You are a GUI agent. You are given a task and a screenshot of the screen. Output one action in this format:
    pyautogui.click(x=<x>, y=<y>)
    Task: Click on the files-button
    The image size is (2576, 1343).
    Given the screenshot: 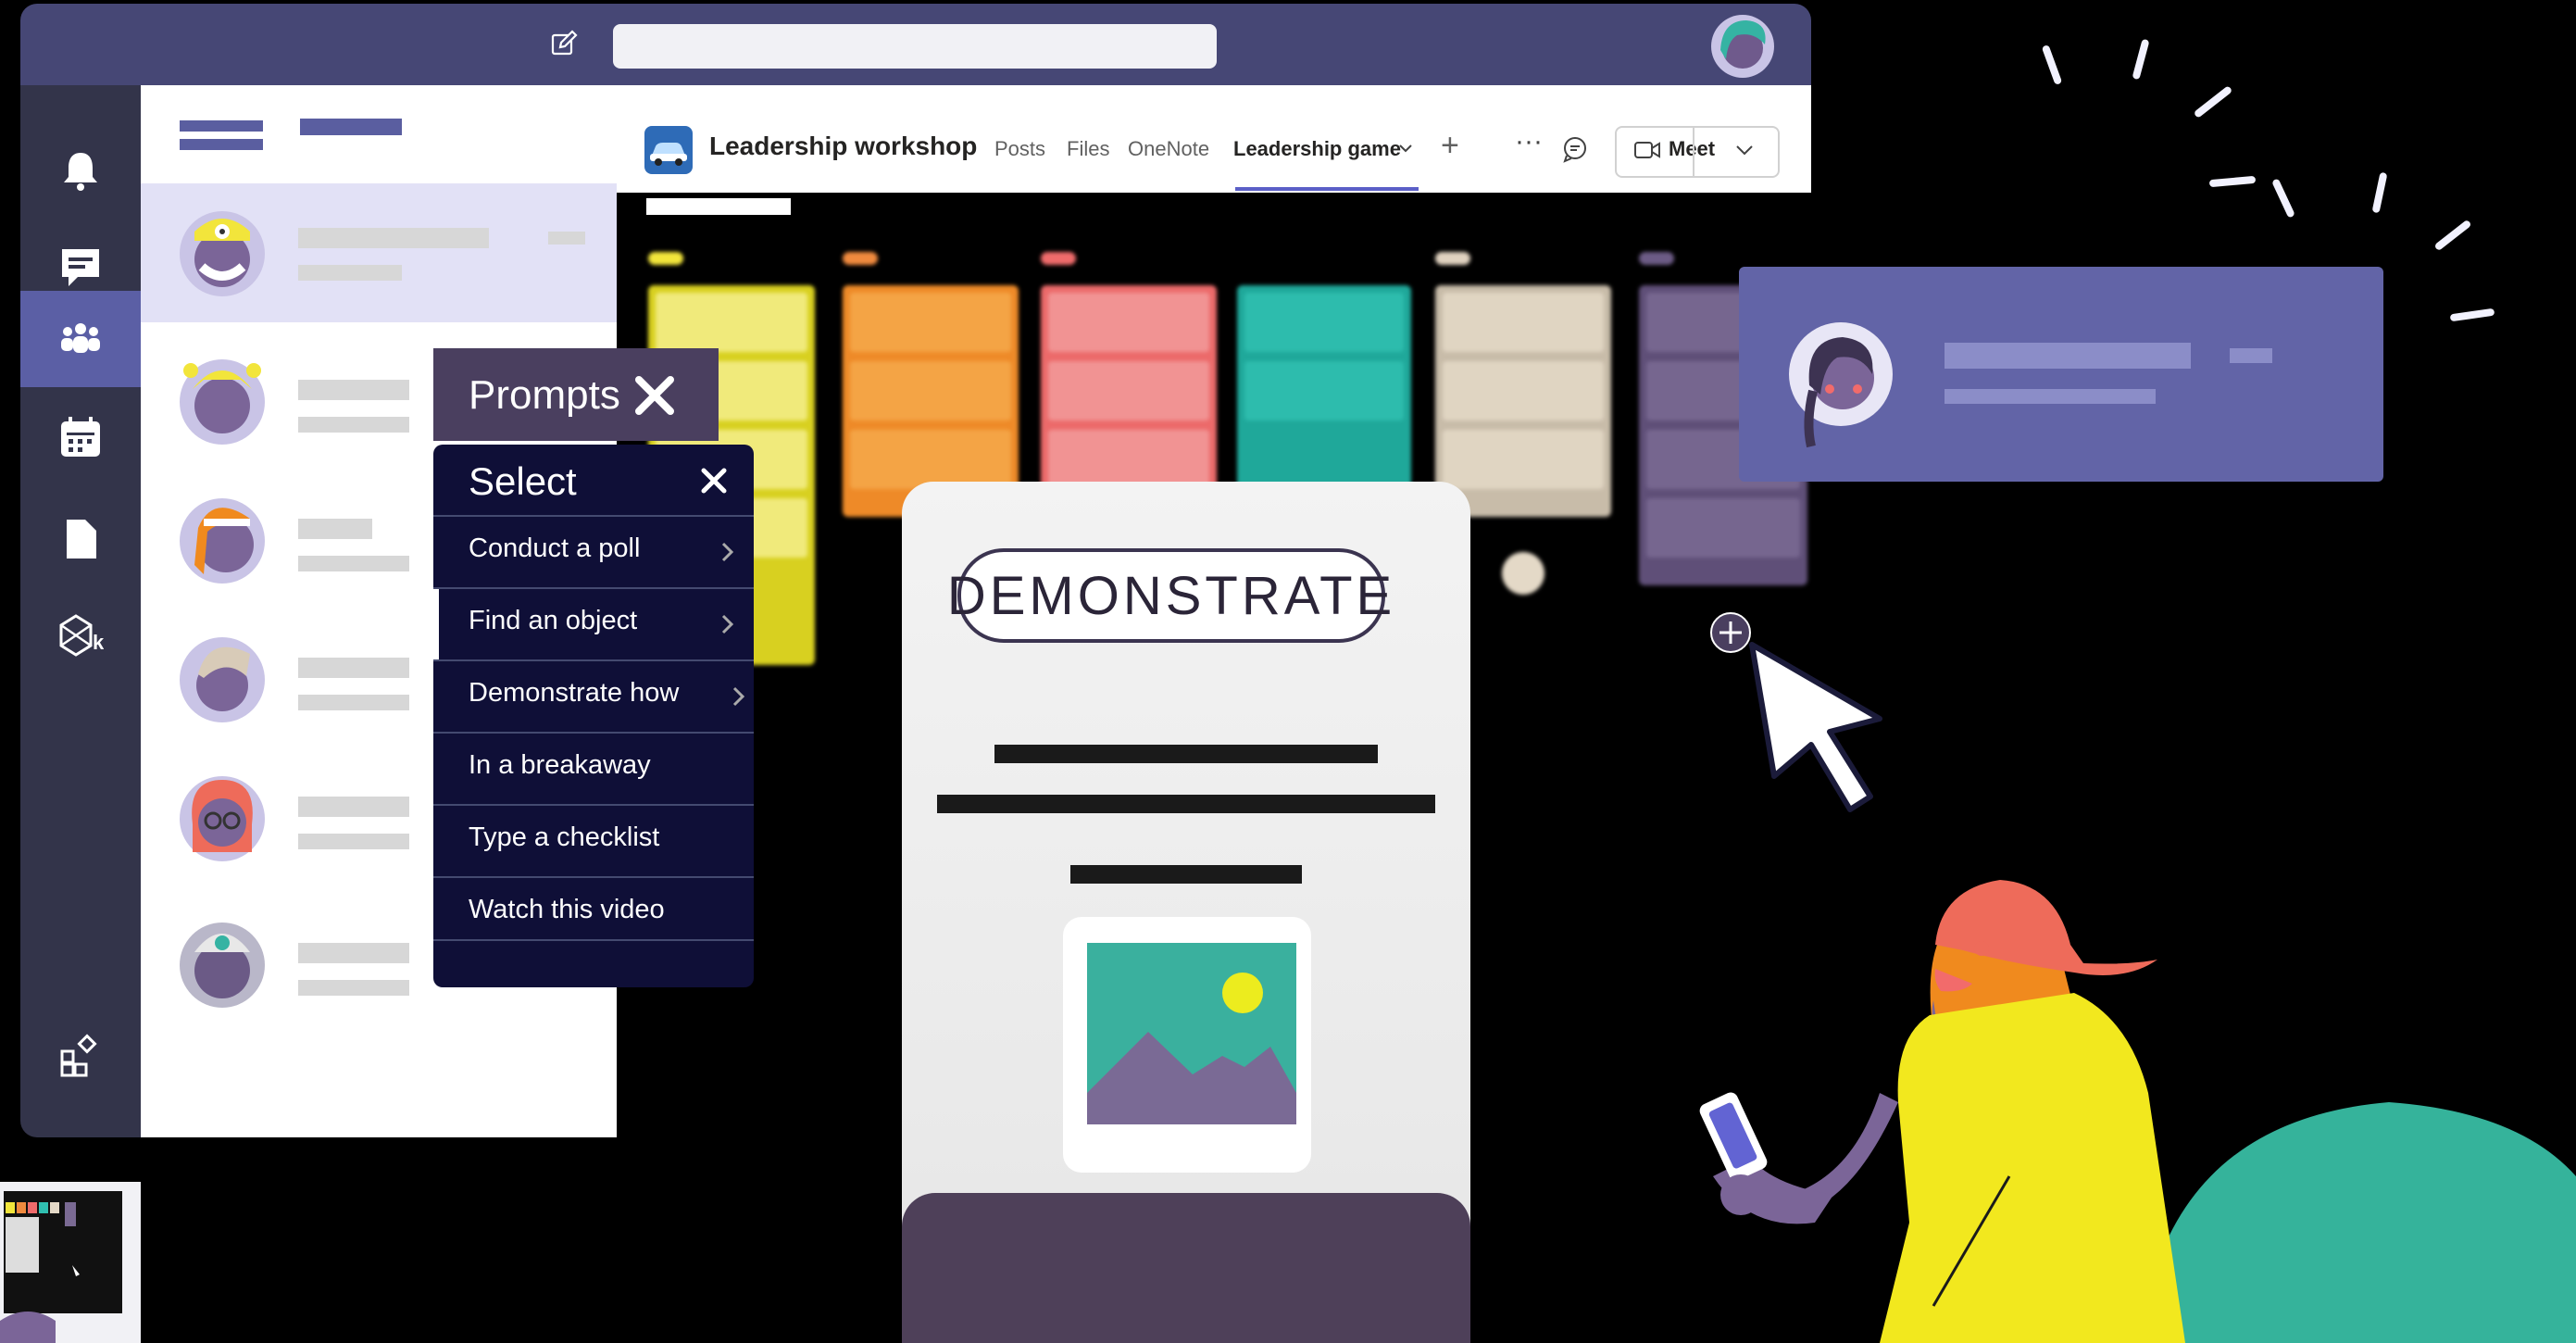 What is the action you would take?
    pyautogui.click(x=80, y=539)
    